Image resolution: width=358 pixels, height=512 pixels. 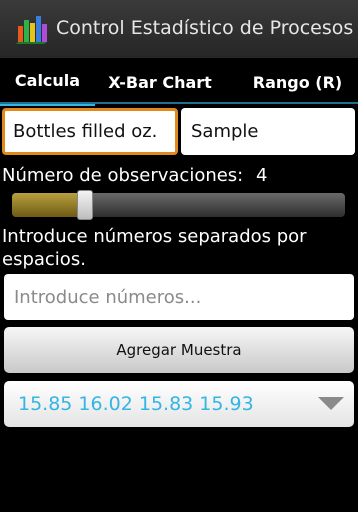 I want to click on chevron-down-icon, so click(x=331, y=404).